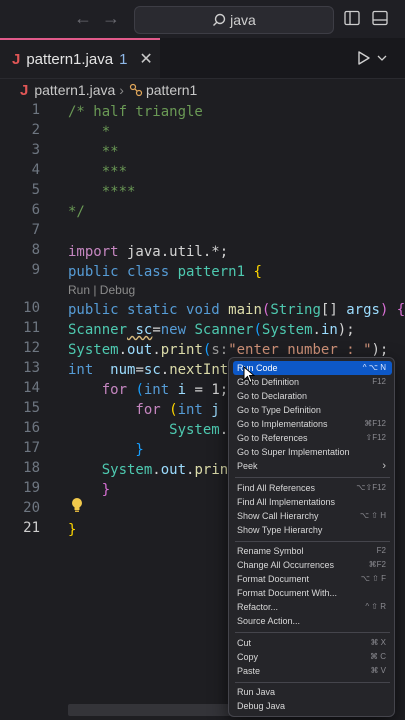  I want to click on menu-item-debug-java: Debug Java, so click(312, 706).